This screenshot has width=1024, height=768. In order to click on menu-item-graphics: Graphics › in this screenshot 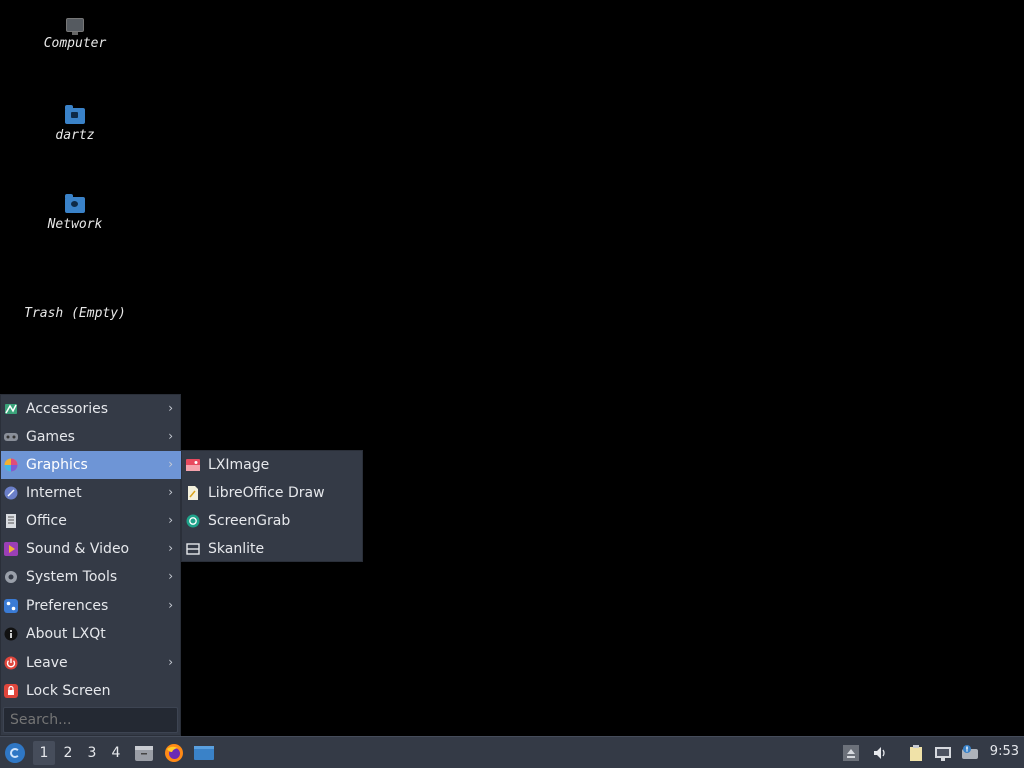, I will do `click(91, 465)`.